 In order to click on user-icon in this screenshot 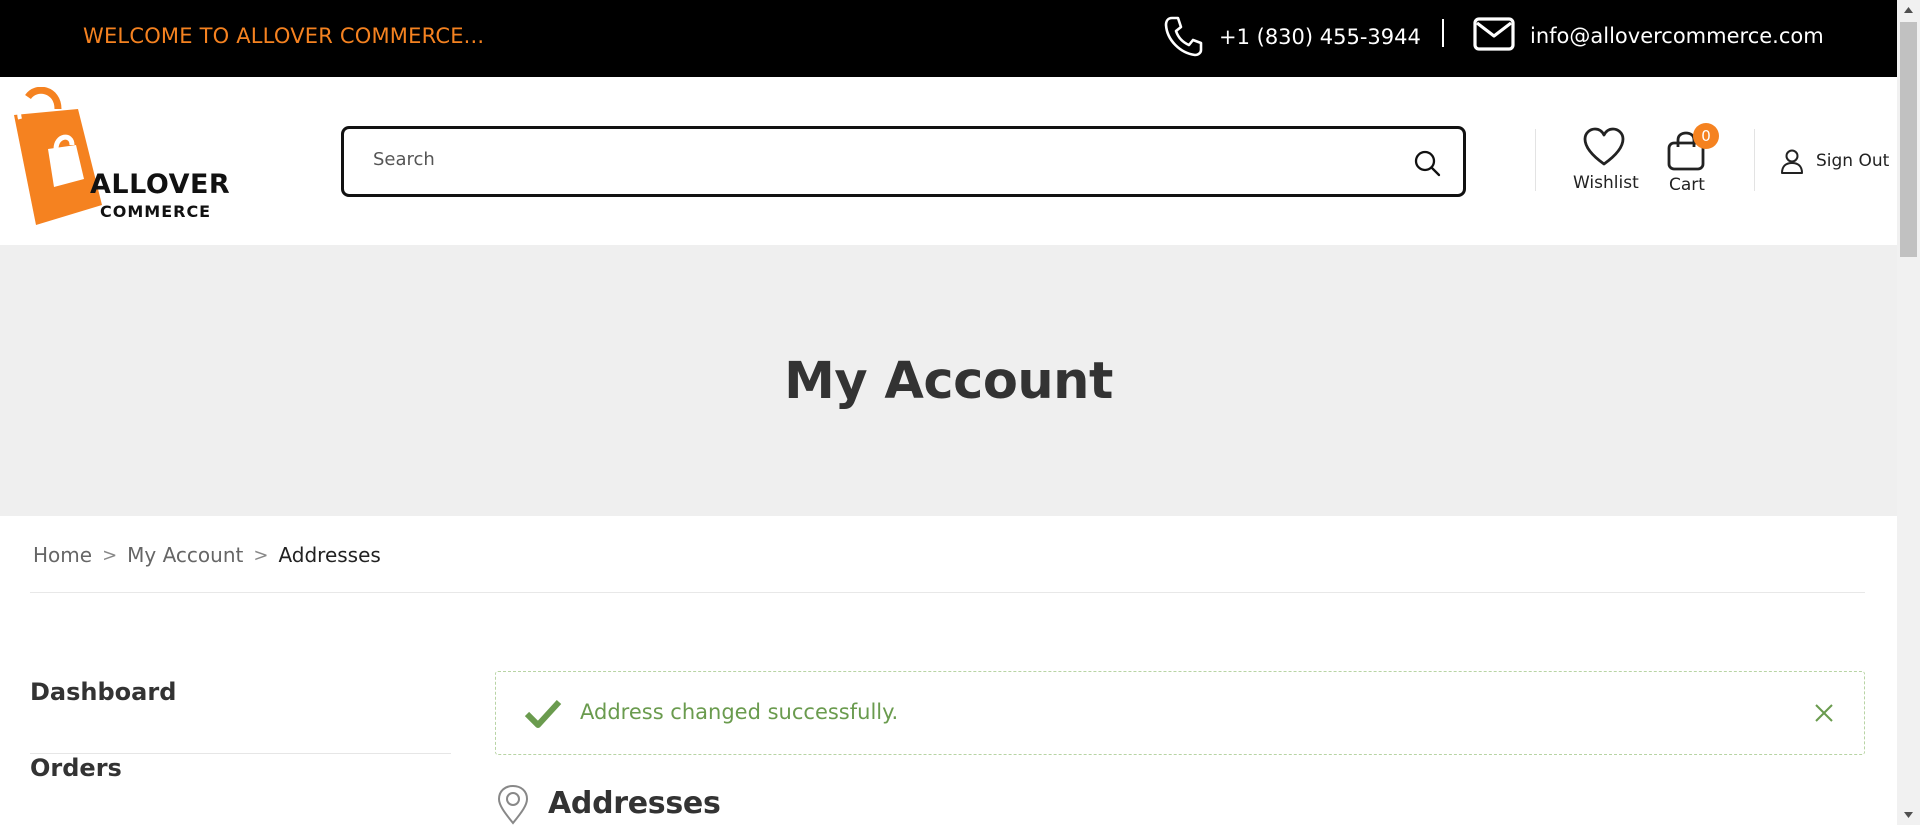, I will do `click(1792, 161)`.